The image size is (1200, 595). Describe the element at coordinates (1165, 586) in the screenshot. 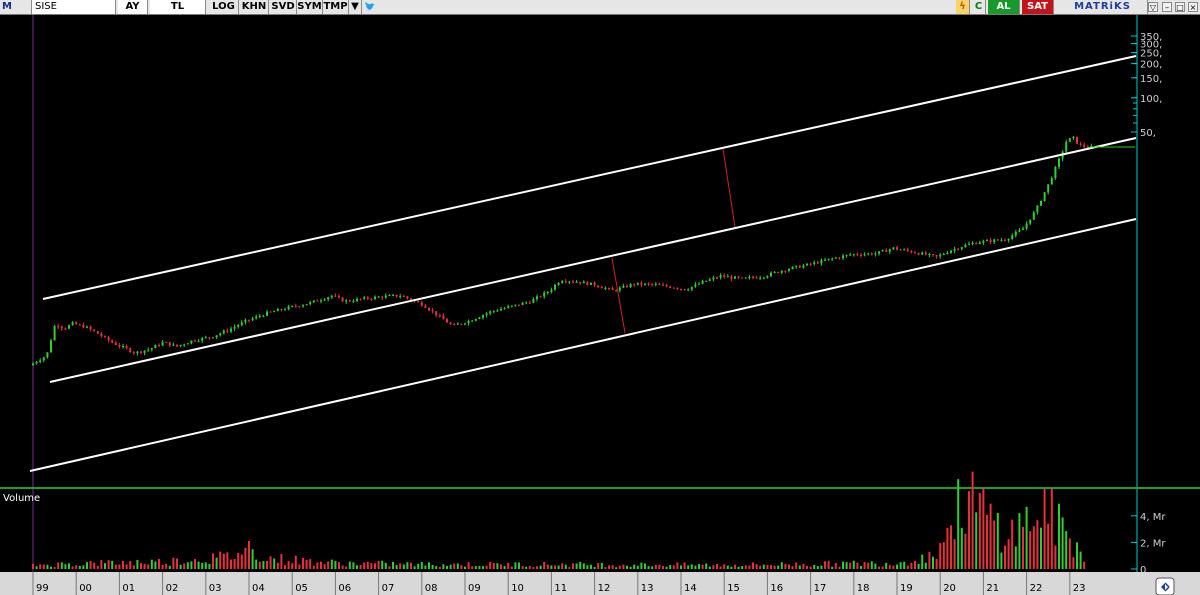

I see `scroll-icon` at that location.